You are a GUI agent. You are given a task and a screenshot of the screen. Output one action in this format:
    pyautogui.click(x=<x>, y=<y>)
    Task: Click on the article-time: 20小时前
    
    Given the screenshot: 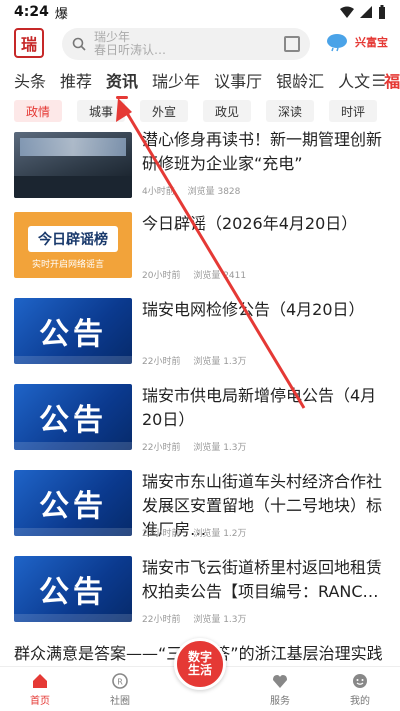 What is the action you would take?
    pyautogui.click(x=161, y=276)
    